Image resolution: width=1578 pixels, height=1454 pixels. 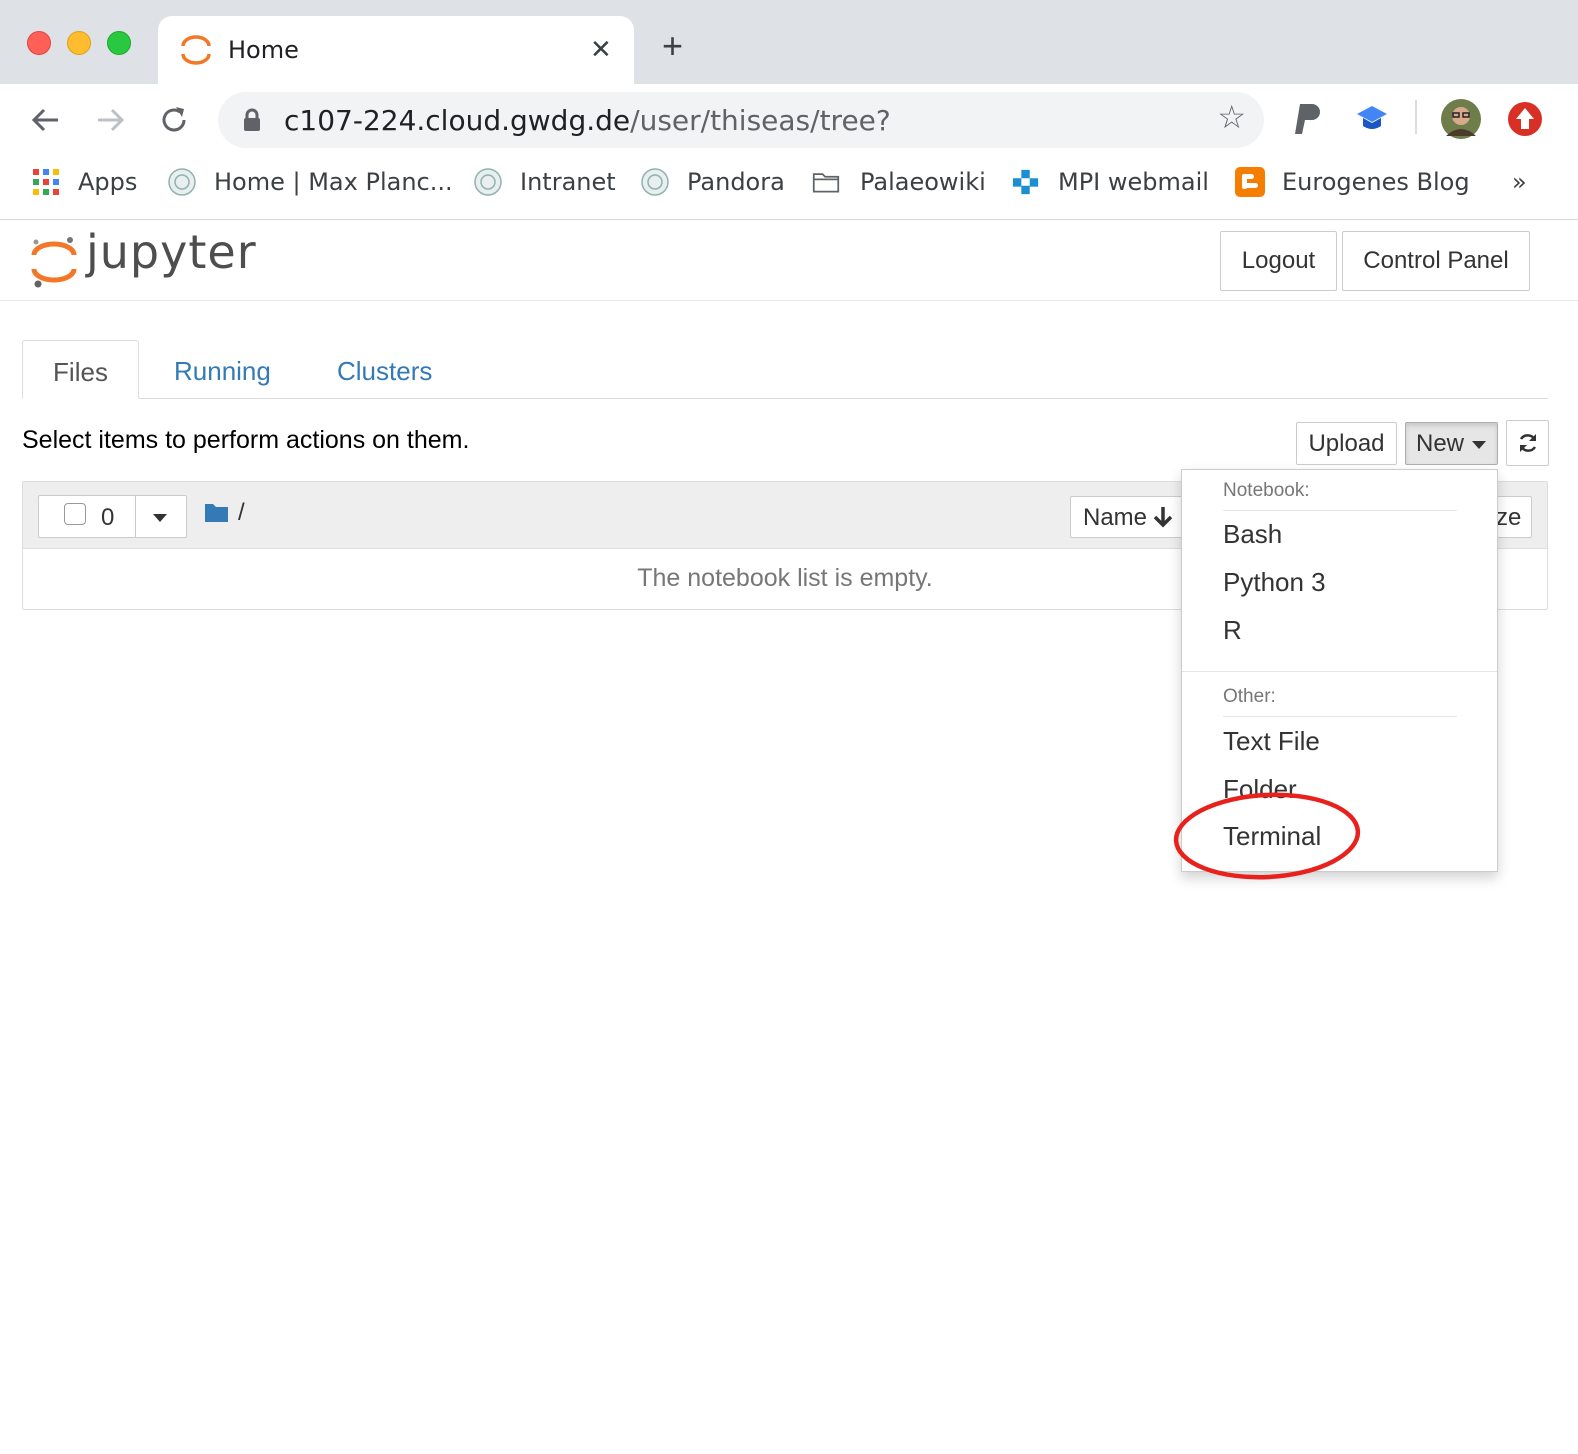 What do you see at coordinates (1372, 119) in the screenshot?
I see `graduation-cap-extension-icon` at bounding box center [1372, 119].